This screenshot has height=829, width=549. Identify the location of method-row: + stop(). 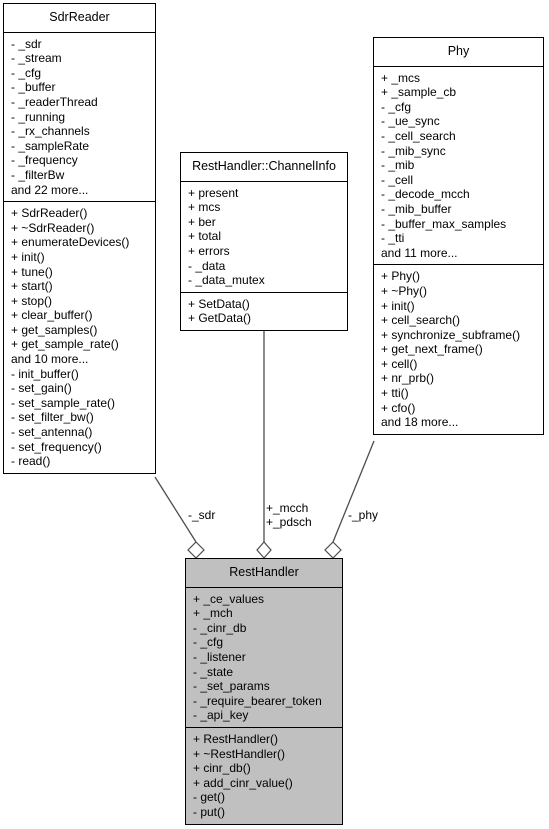
(32, 300).